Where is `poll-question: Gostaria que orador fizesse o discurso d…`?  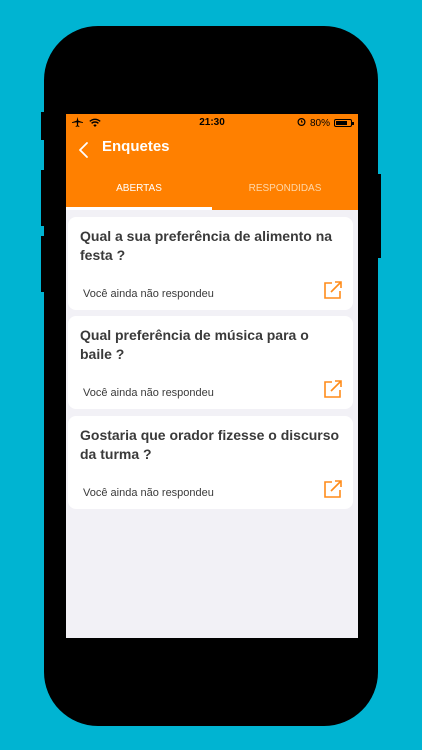 poll-question: Gostaria que orador fizesse o discurso d… is located at coordinates (210, 444).